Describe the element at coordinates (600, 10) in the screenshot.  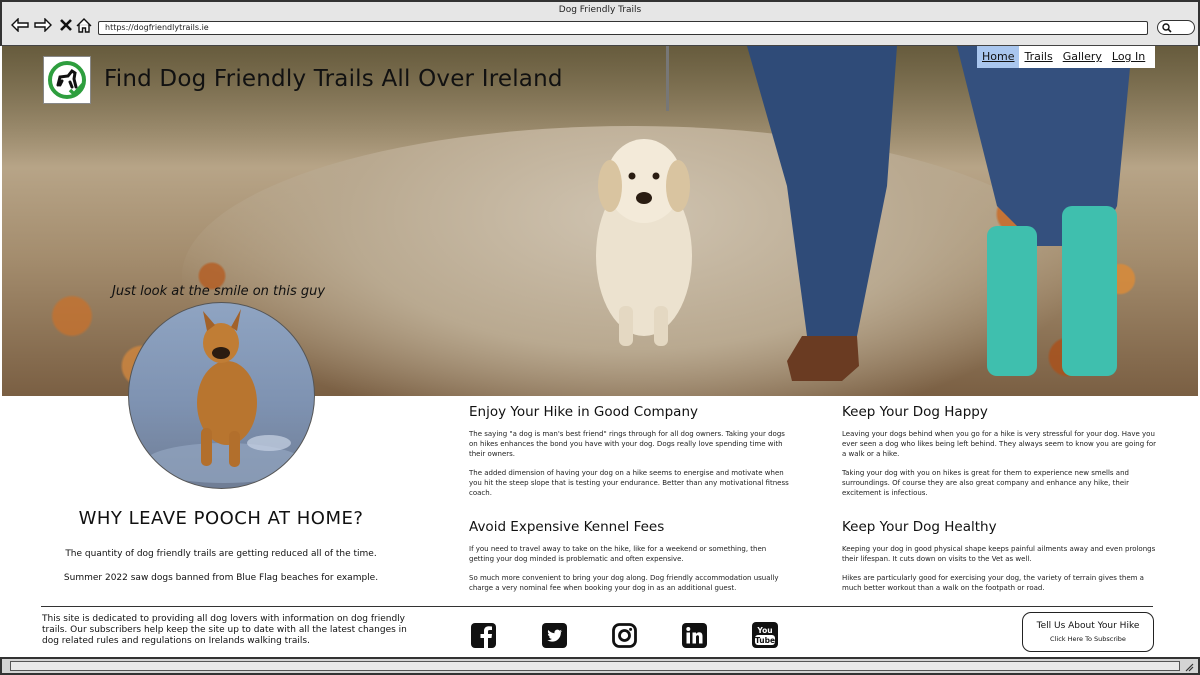
I see `window-title: Dog Friendly Trails` at that location.